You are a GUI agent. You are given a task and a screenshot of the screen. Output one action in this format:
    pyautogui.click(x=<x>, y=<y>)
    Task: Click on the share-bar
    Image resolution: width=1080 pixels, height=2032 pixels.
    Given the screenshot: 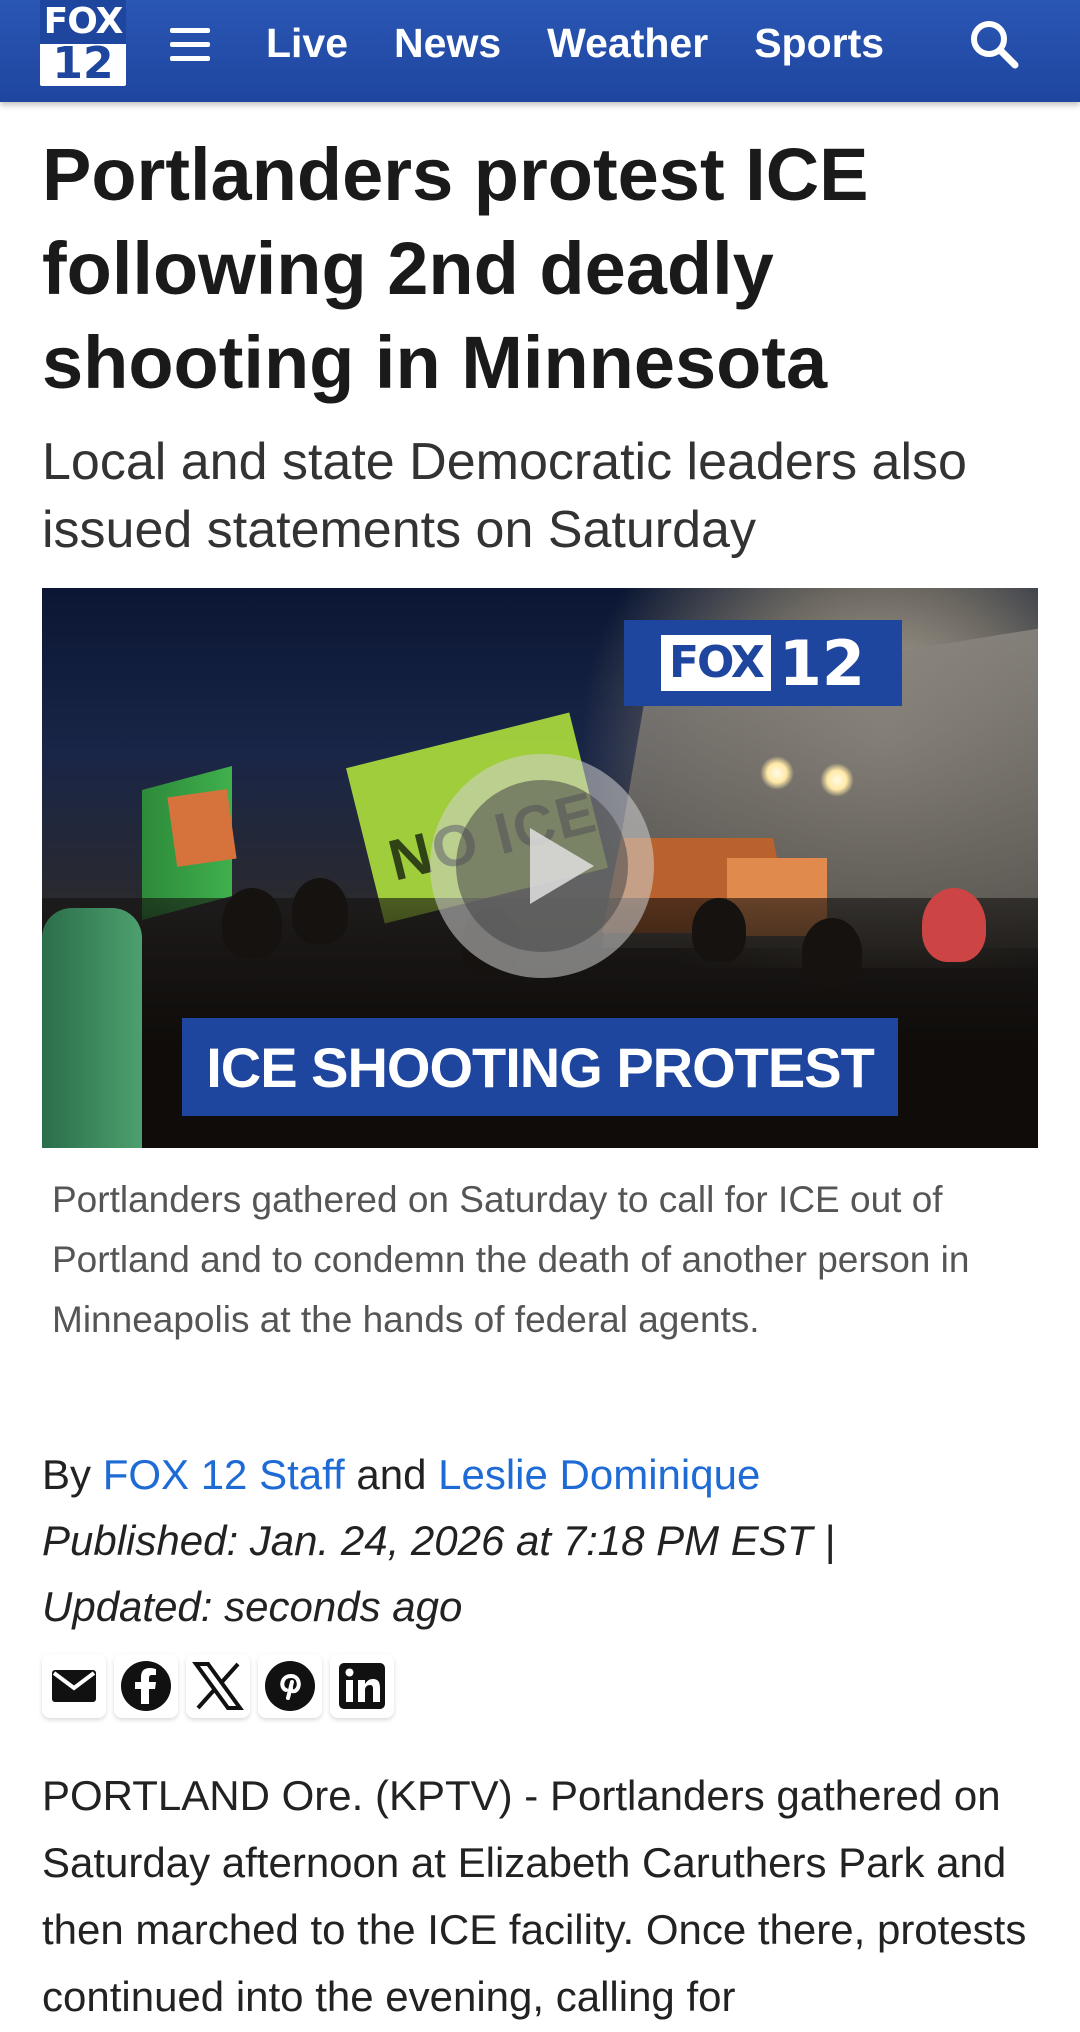 What is the action you would take?
    pyautogui.click(x=222, y=1686)
    